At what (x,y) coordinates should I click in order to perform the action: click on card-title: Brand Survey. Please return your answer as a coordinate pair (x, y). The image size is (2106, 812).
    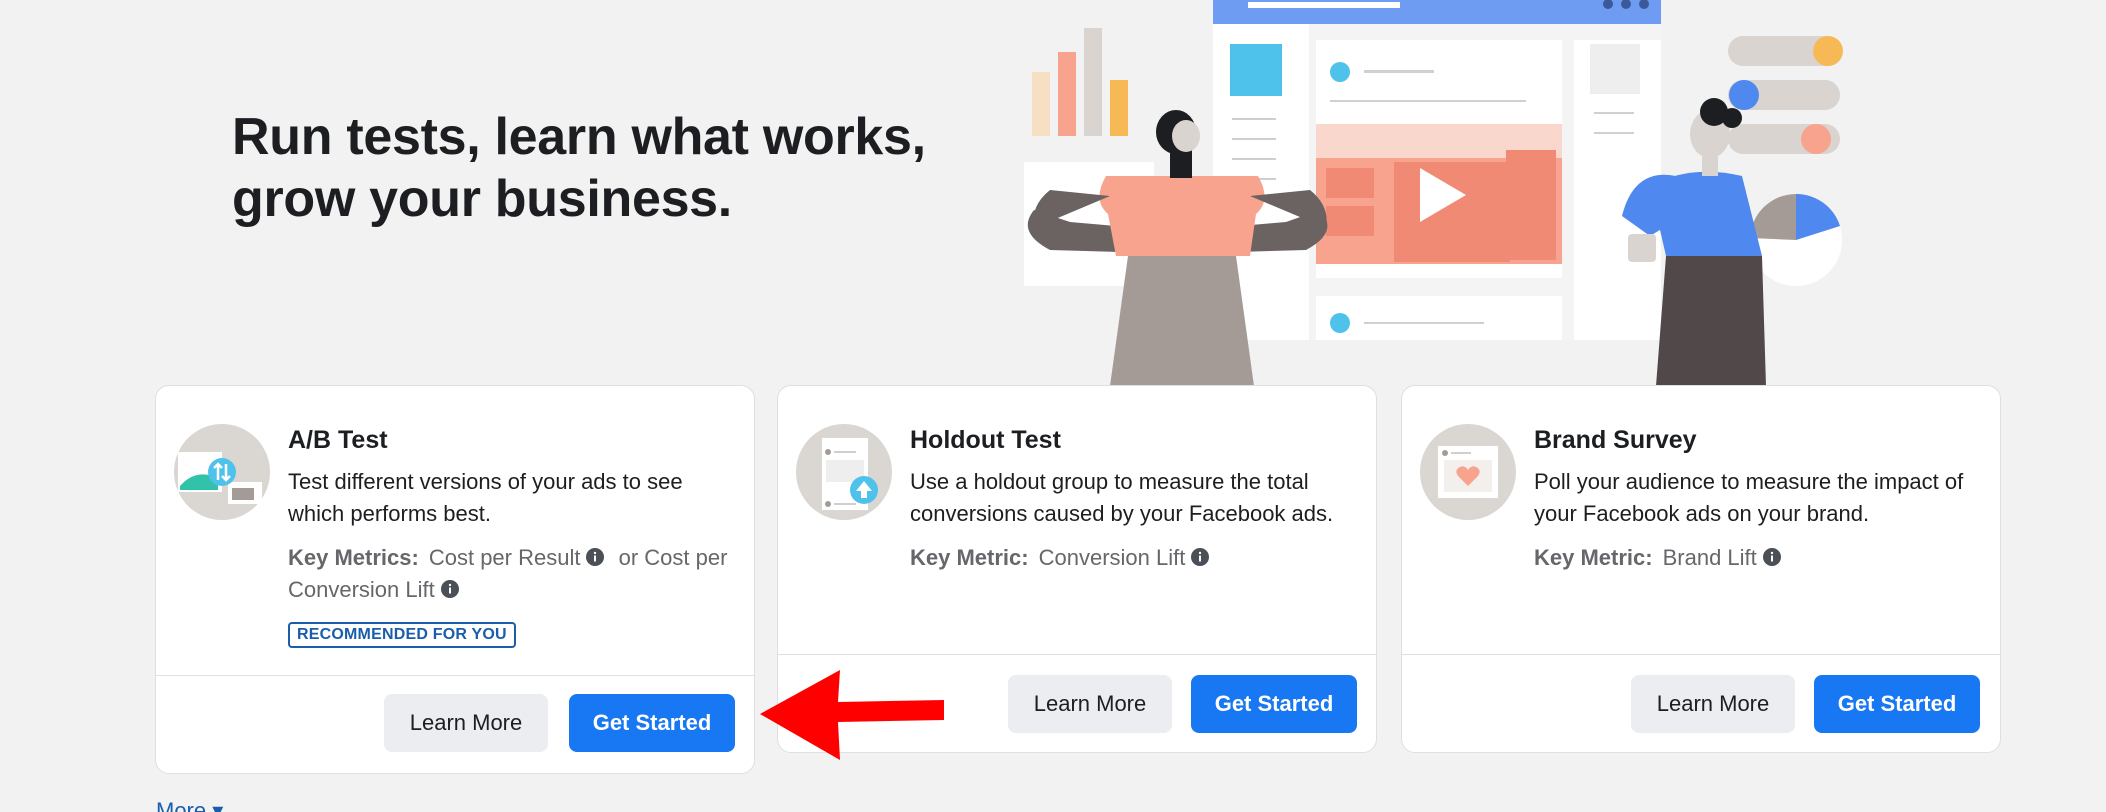
    Looking at the image, I should click on (1615, 440).